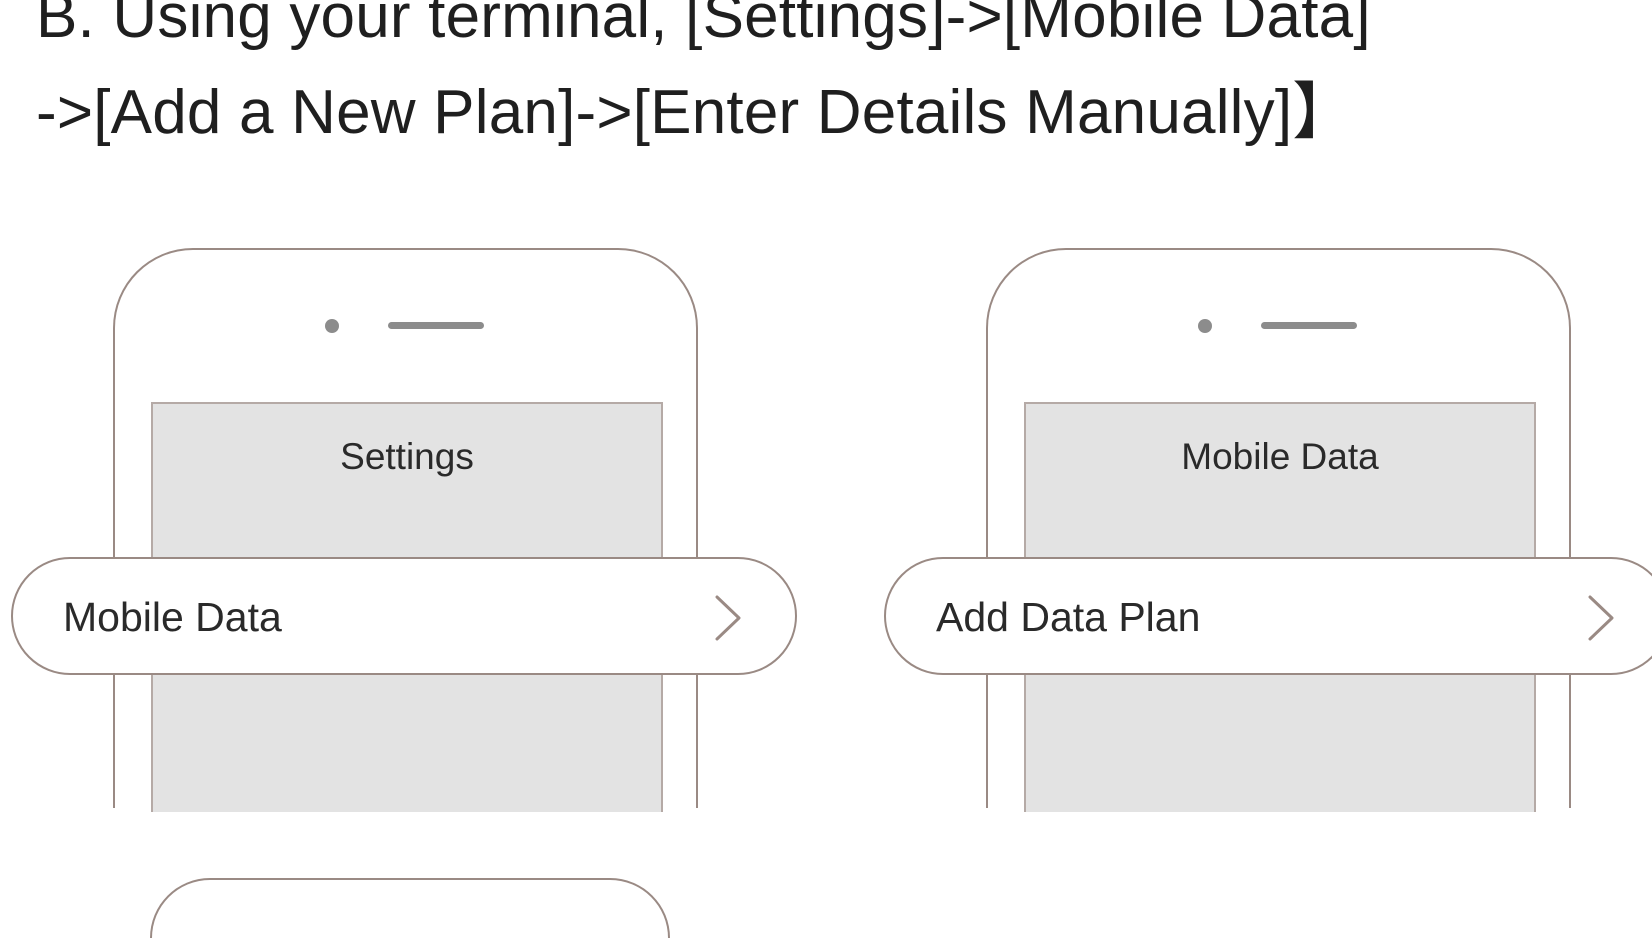 The height and width of the screenshot is (938, 1652). Describe the element at coordinates (407, 456) in the screenshot. I see `screen-title: Settings` at that location.